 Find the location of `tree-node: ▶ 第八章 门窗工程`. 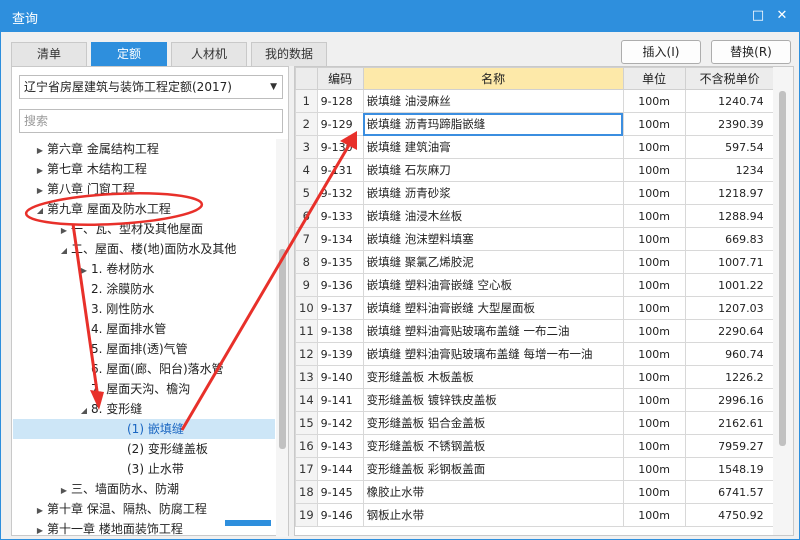

tree-node: ▶ 第八章 门窗工程 is located at coordinates (144, 189).